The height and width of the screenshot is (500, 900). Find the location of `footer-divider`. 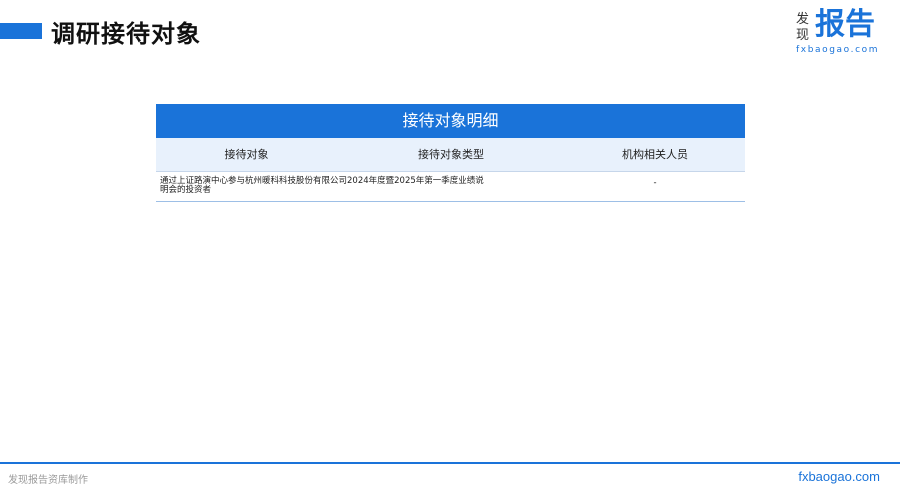

footer-divider is located at coordinates (450, 463).